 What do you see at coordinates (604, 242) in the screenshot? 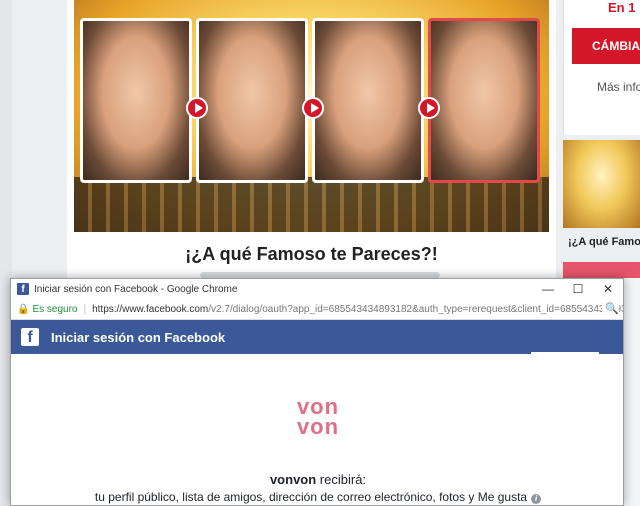
I see `related-quiz-caption: ¡¿A qué Famo` at bounding box center [604, 242].